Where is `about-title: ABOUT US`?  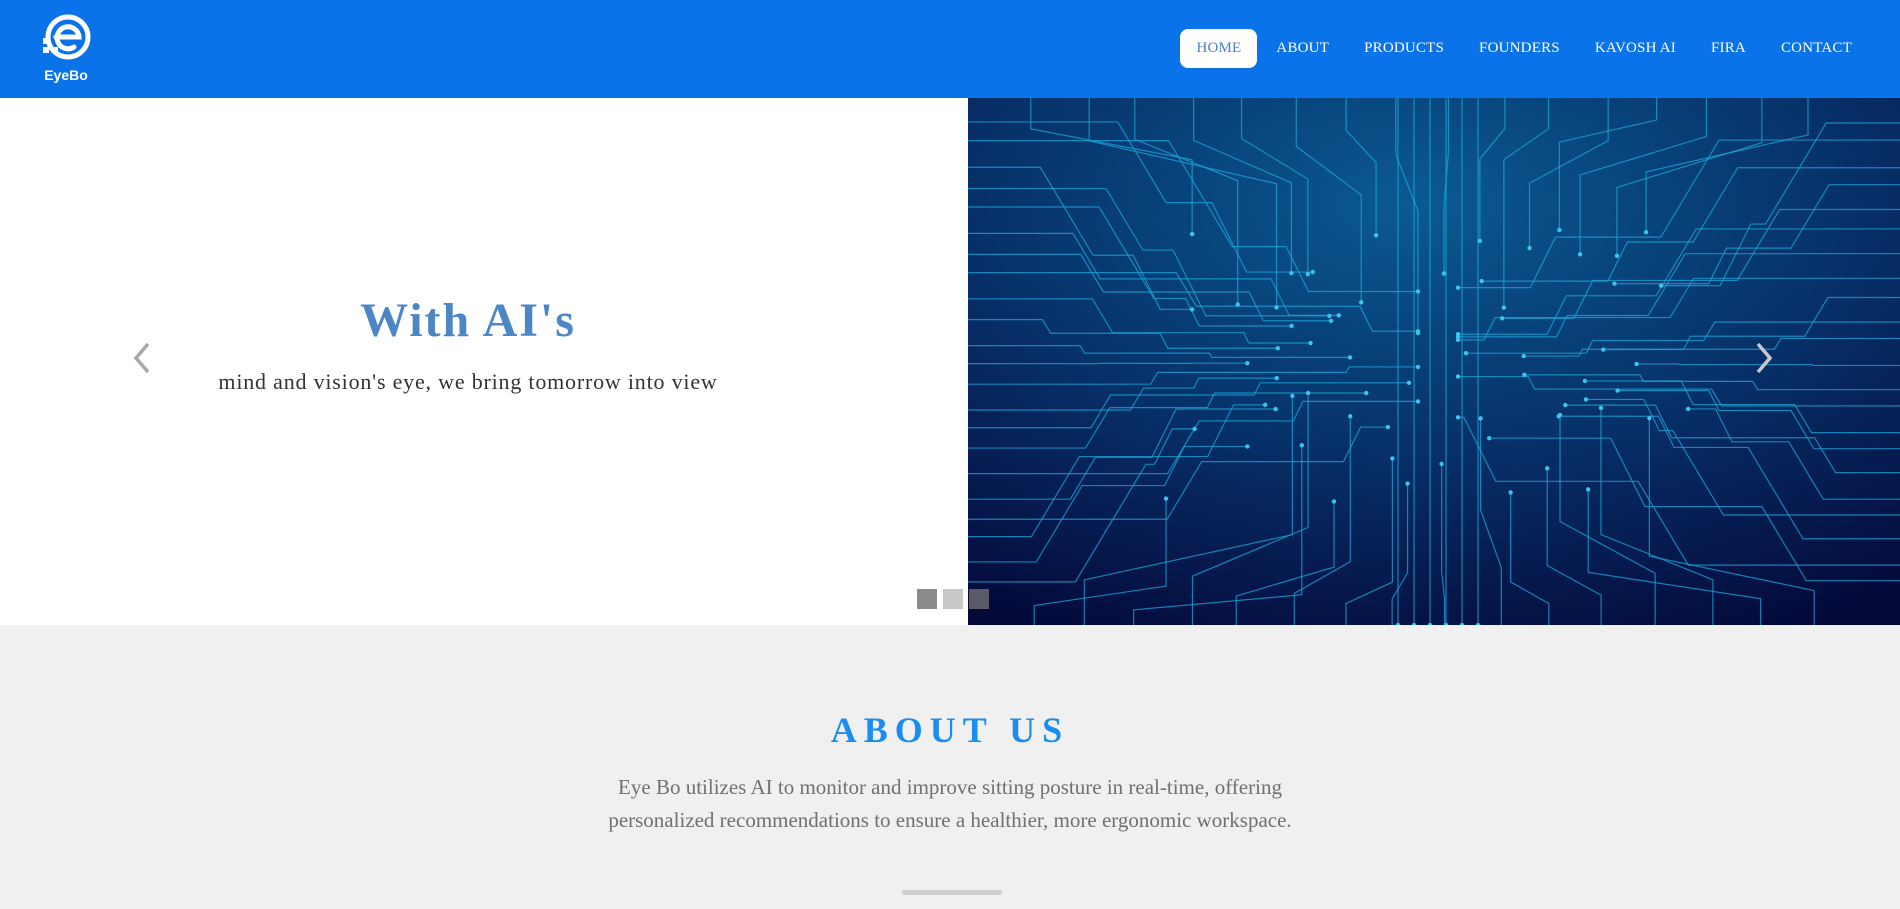 about-title: ABOUT US is located at coordinates (950, 730).